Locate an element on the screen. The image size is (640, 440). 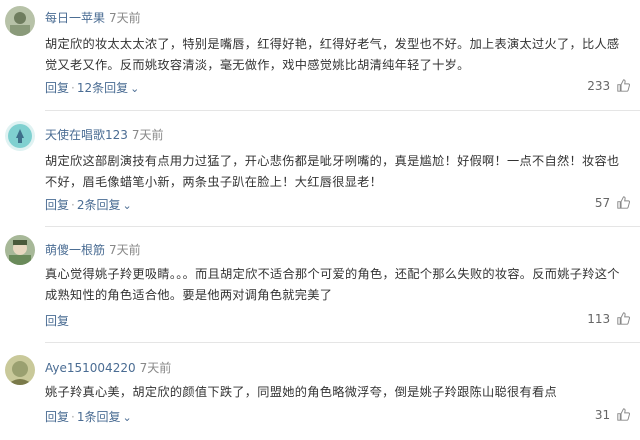
view-replies-link: 12条回复 is located at coordinates (102, 88).